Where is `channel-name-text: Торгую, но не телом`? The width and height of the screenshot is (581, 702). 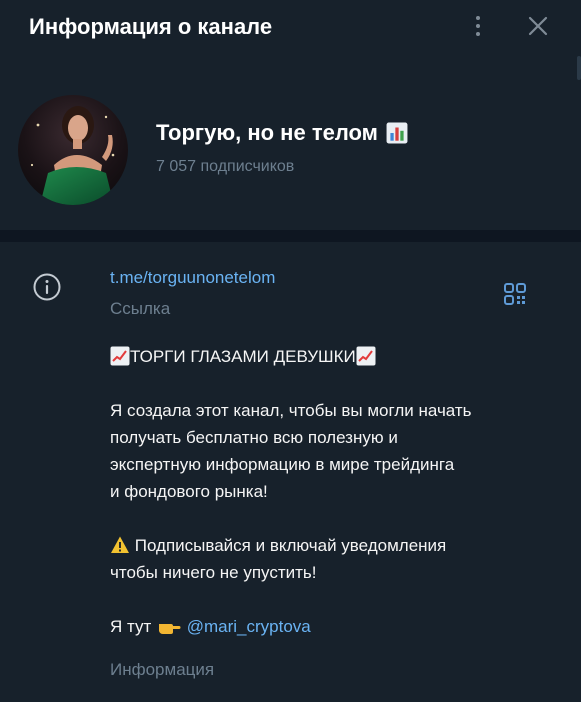
channel-name-text: Торгую, но не телом is located at coordinates (267, 132).